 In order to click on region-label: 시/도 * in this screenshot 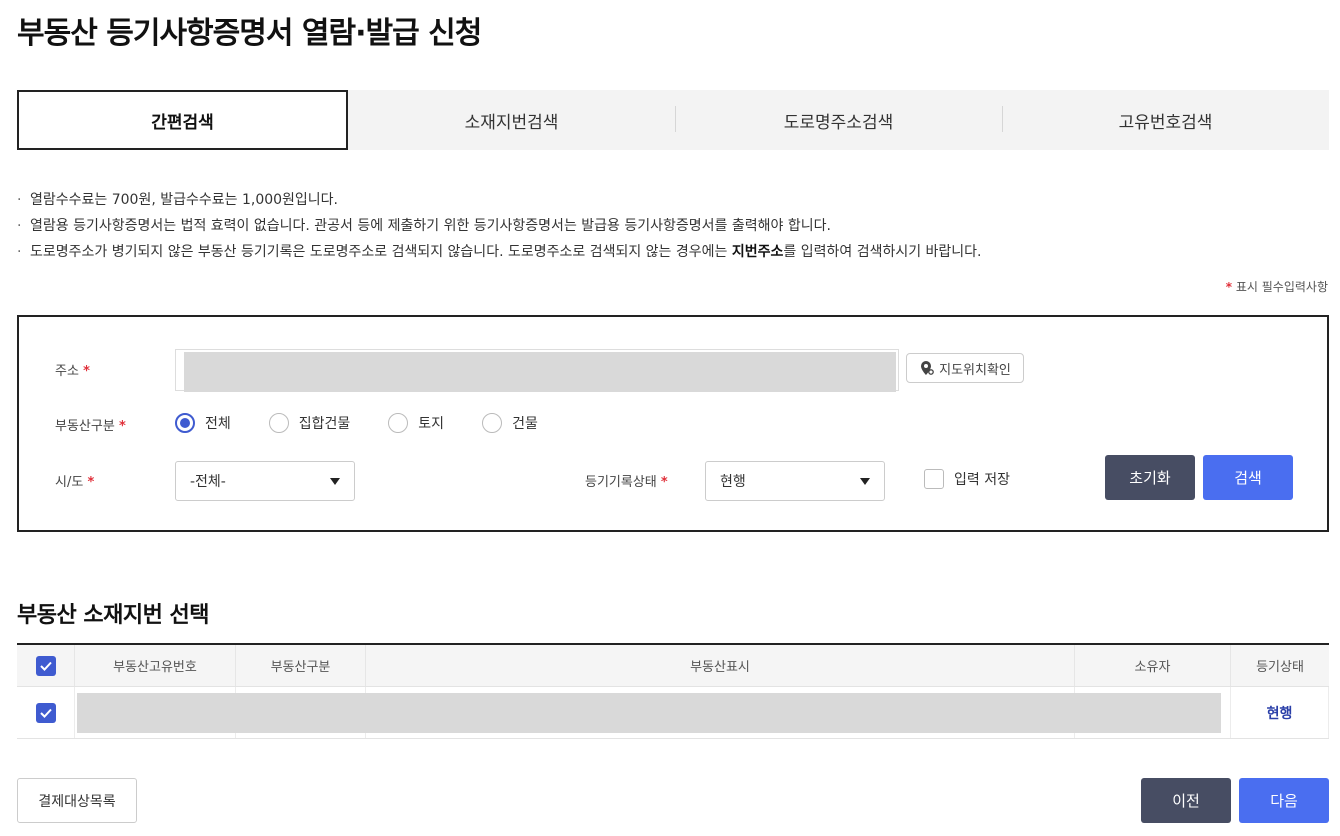, I will do `click(74, 480)`.